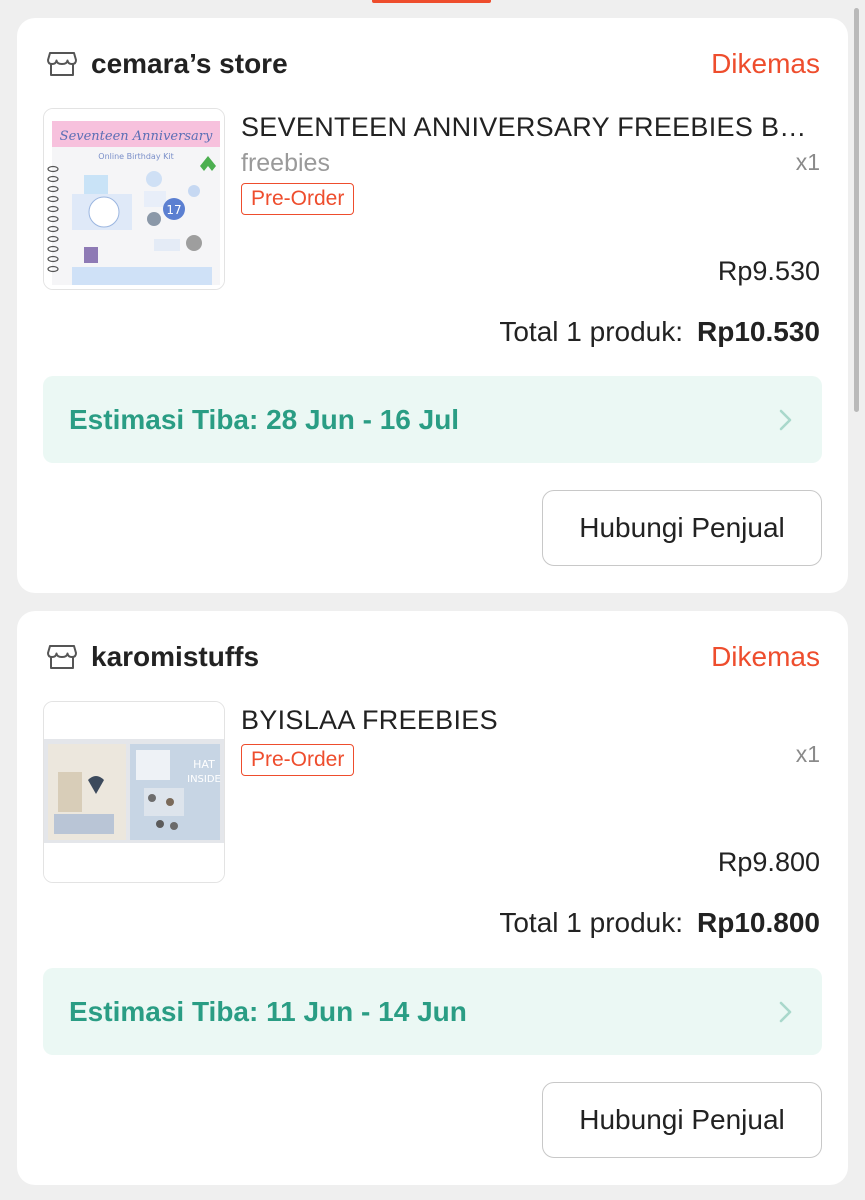  What do you see at coordinates (204, 779) in the screenshot?
I see `svg-text: INSIDE` at bounding box center [204, 779].